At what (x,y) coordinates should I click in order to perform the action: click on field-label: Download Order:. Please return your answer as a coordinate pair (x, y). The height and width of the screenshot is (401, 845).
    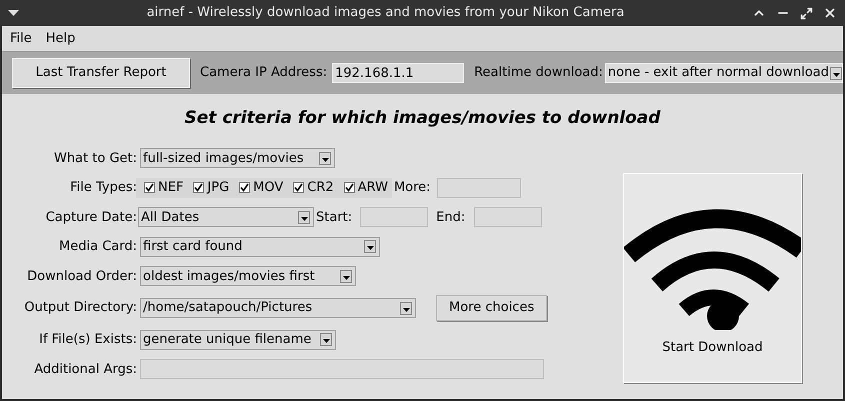
    Looking at the image, I should click on (82, 277).